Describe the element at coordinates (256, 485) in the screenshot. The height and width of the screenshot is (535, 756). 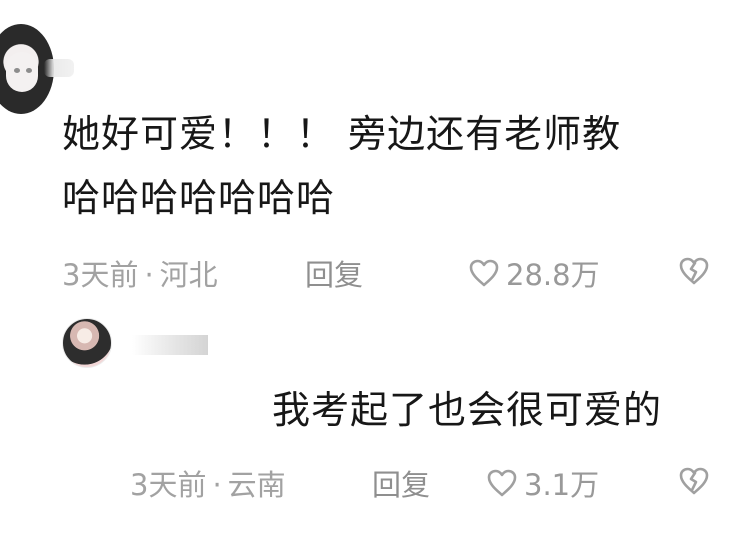
I see `reply-location: 云南` at that location.